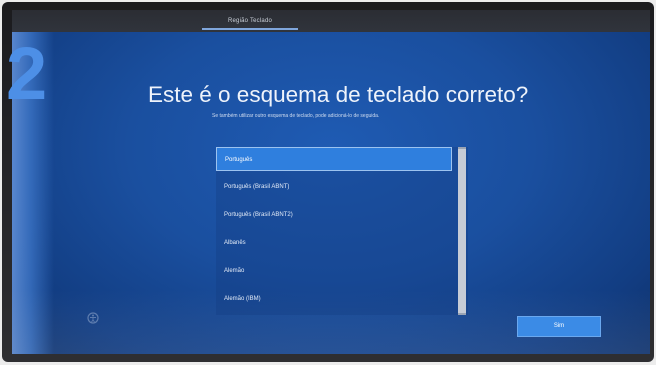 This screenshot has height=365, width=656. Describe the element at coordinates (559, 326) in the screenshot. I see `yes-button: Sim` at that location.